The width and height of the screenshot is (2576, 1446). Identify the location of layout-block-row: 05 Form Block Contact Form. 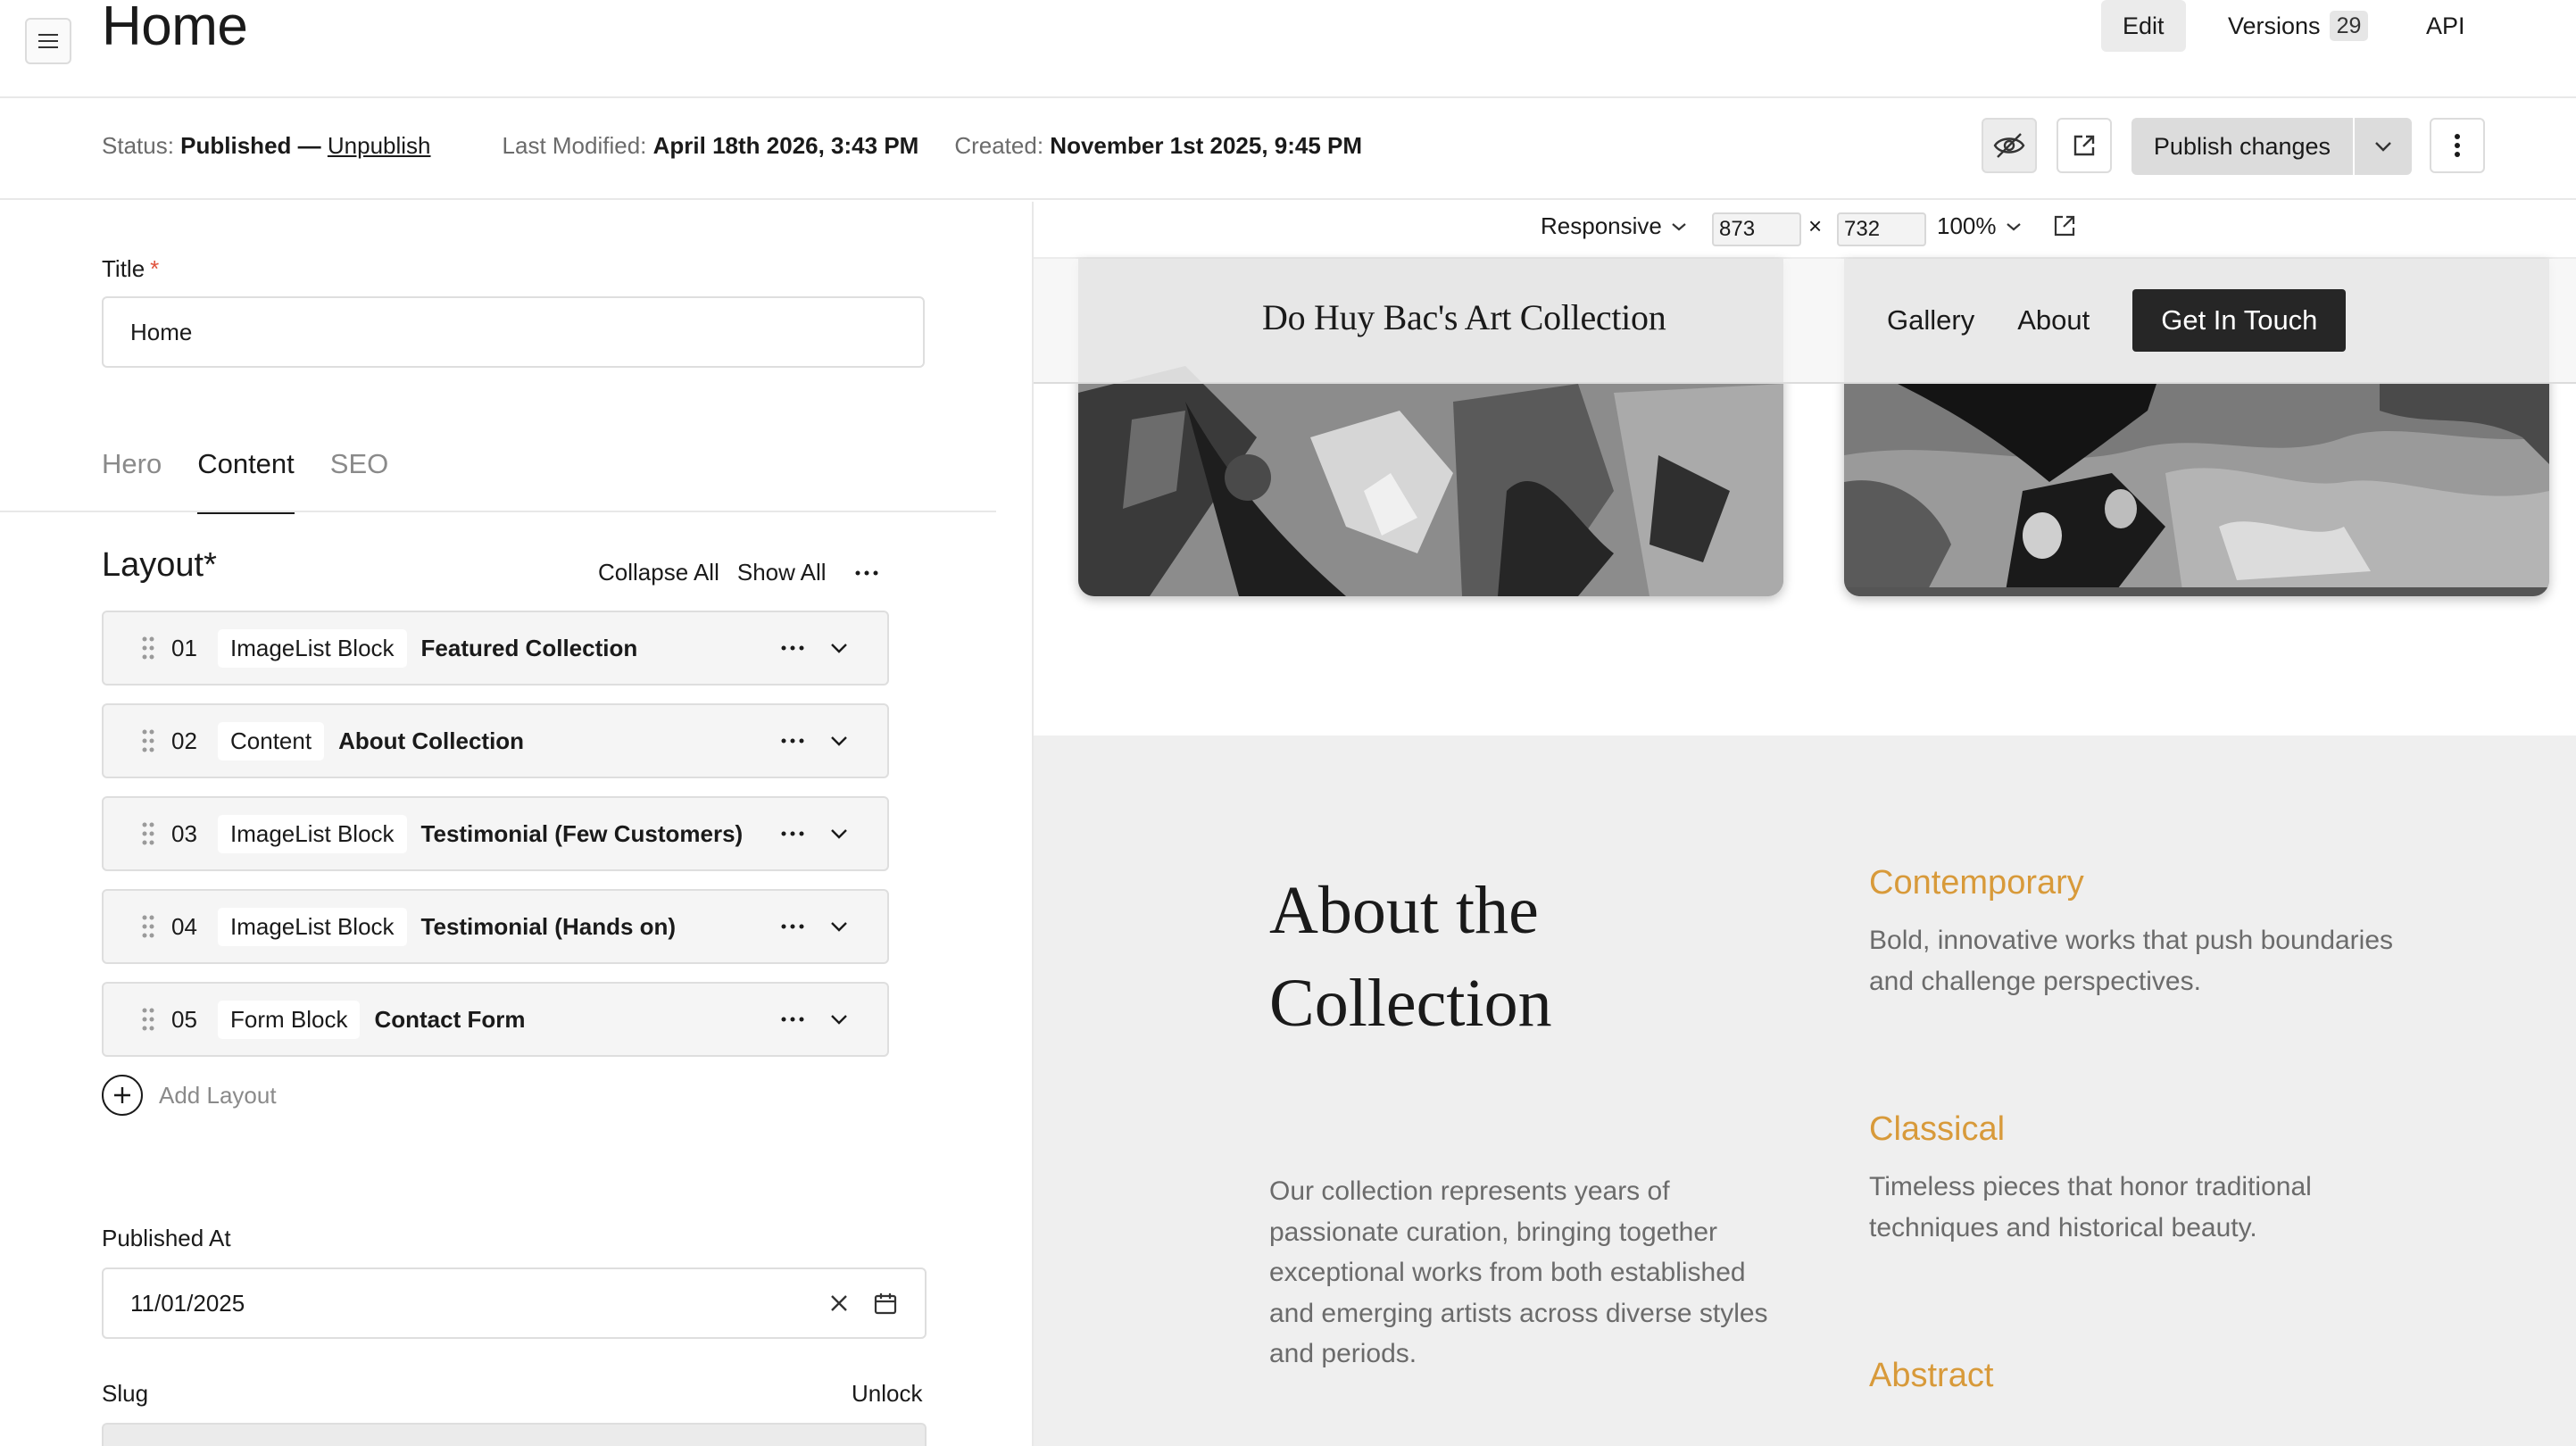
(496, 1020).